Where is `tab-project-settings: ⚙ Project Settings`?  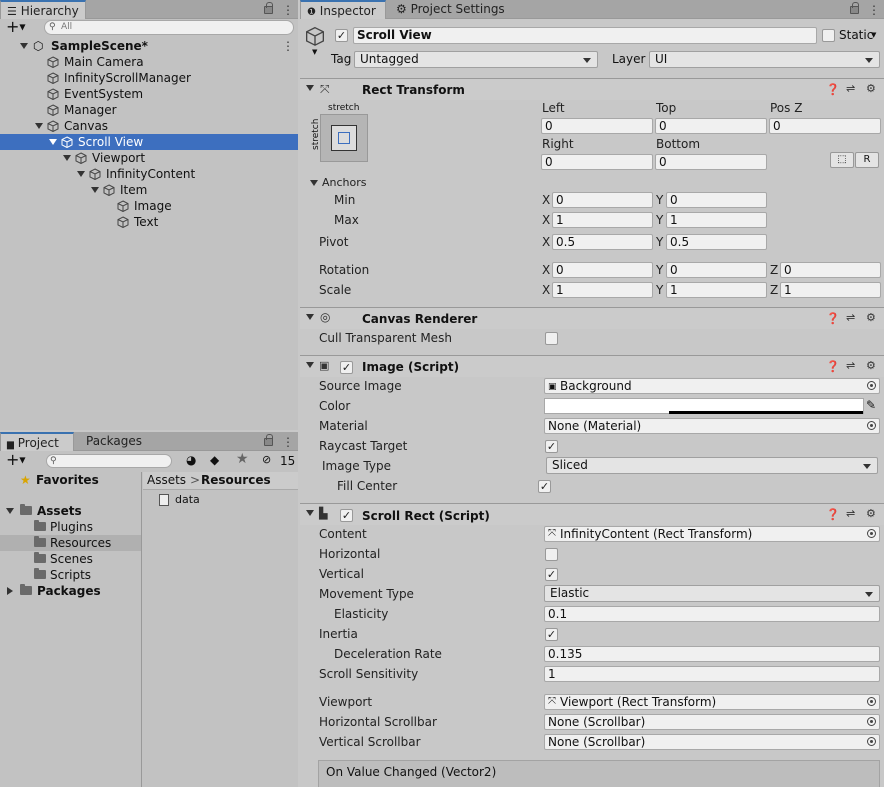 tab-project-settings: ⚙ Project Settings is located at coordinates (450, 9).